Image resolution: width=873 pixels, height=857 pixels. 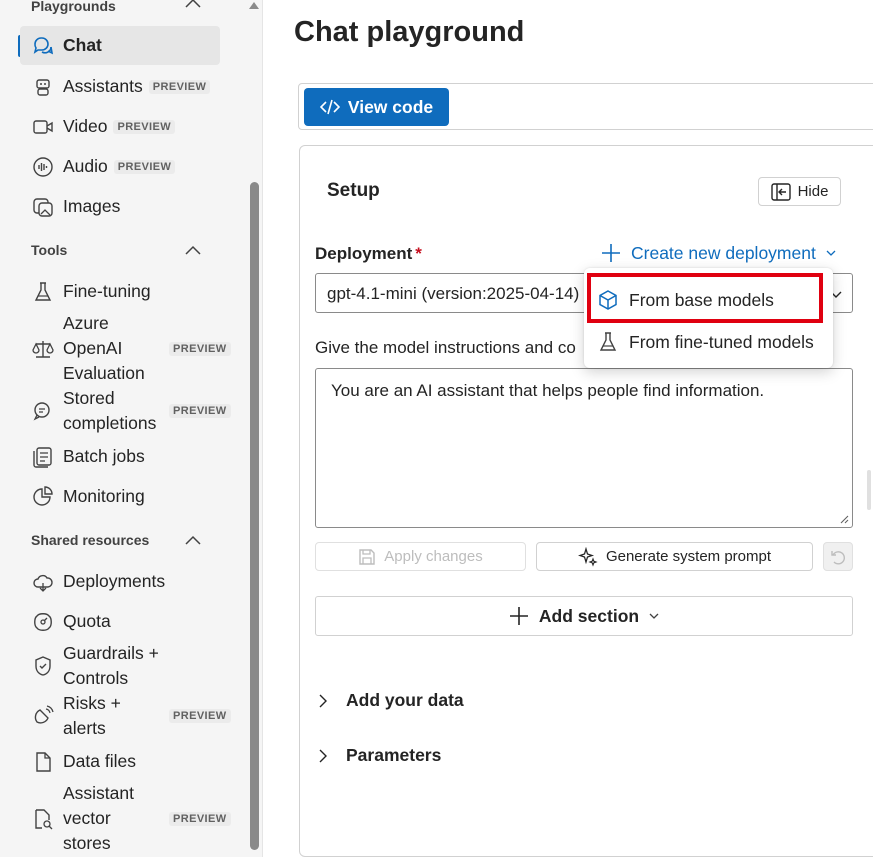 What do you see at coordinates (120, 621) in the screenshot?
I see `sidebar-item-quota: Quota` at bounding box center [120, 621].